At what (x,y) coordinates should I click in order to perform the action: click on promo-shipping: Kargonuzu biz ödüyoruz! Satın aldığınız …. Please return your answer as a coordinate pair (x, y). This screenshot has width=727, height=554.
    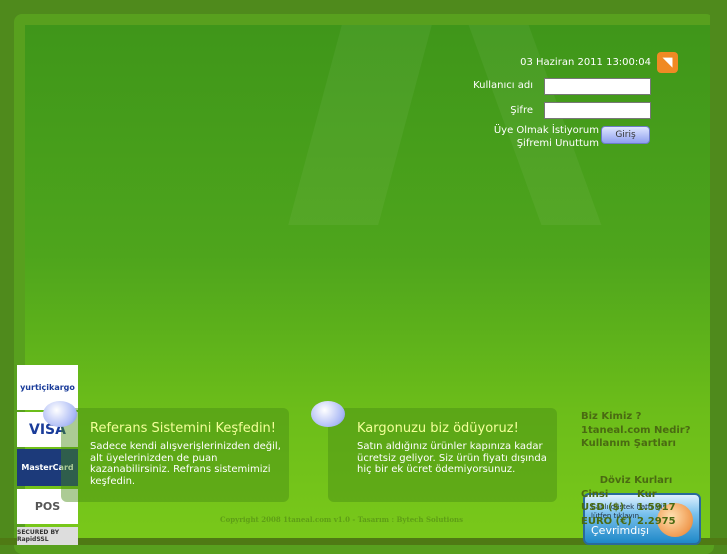
    Looking at the image, I should click on (442, 455).